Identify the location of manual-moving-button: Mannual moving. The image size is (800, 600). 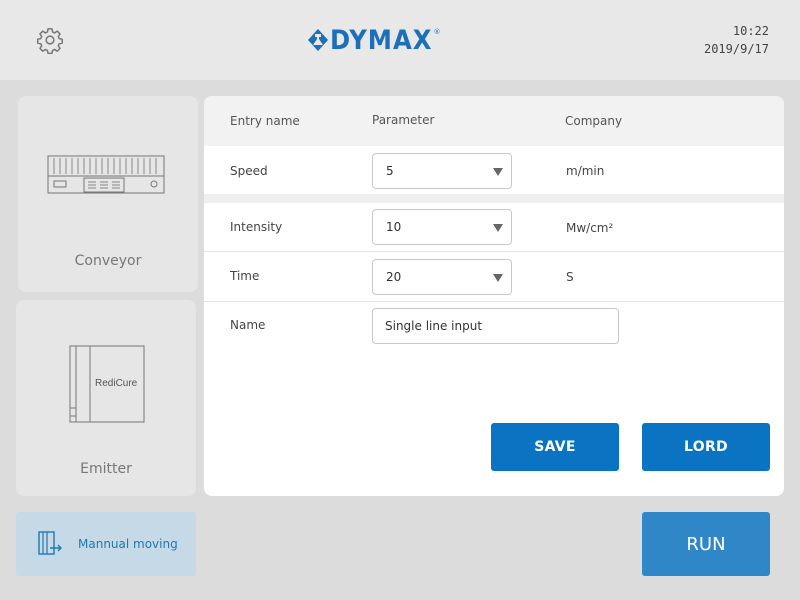
(106, 544).